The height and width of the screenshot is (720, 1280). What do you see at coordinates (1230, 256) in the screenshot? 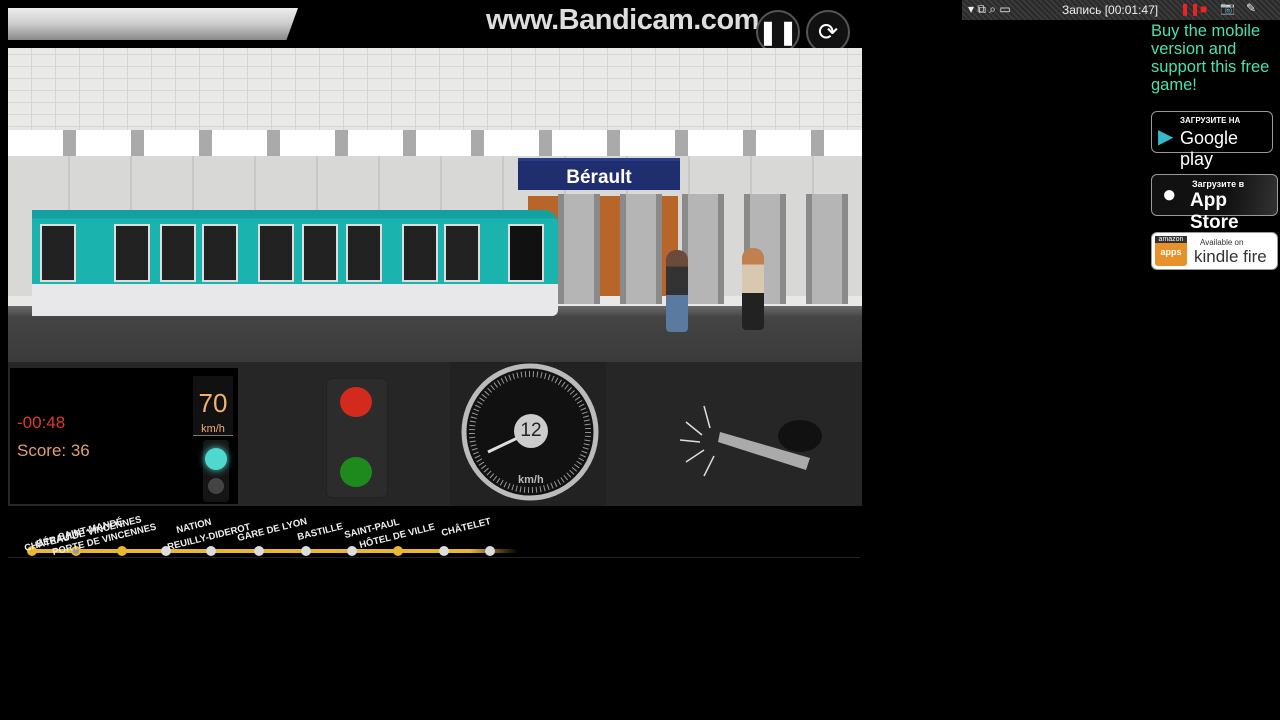
I see `kindle-label: kindle fire` at bounding box center [1230, 256].